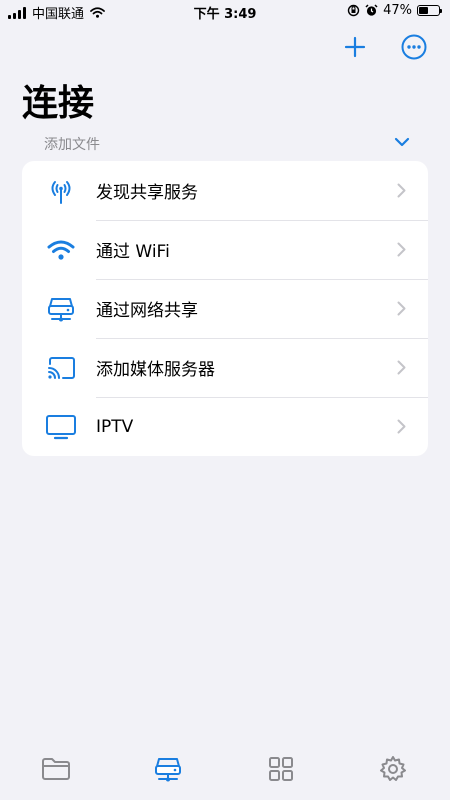 The height and width of the screenshot is (800, 450). What do you see at coordinates (225, 249) in the screenshot?
I see `list-item-via-wifi: 通过 WiFi` at bounding box center [225, 249].